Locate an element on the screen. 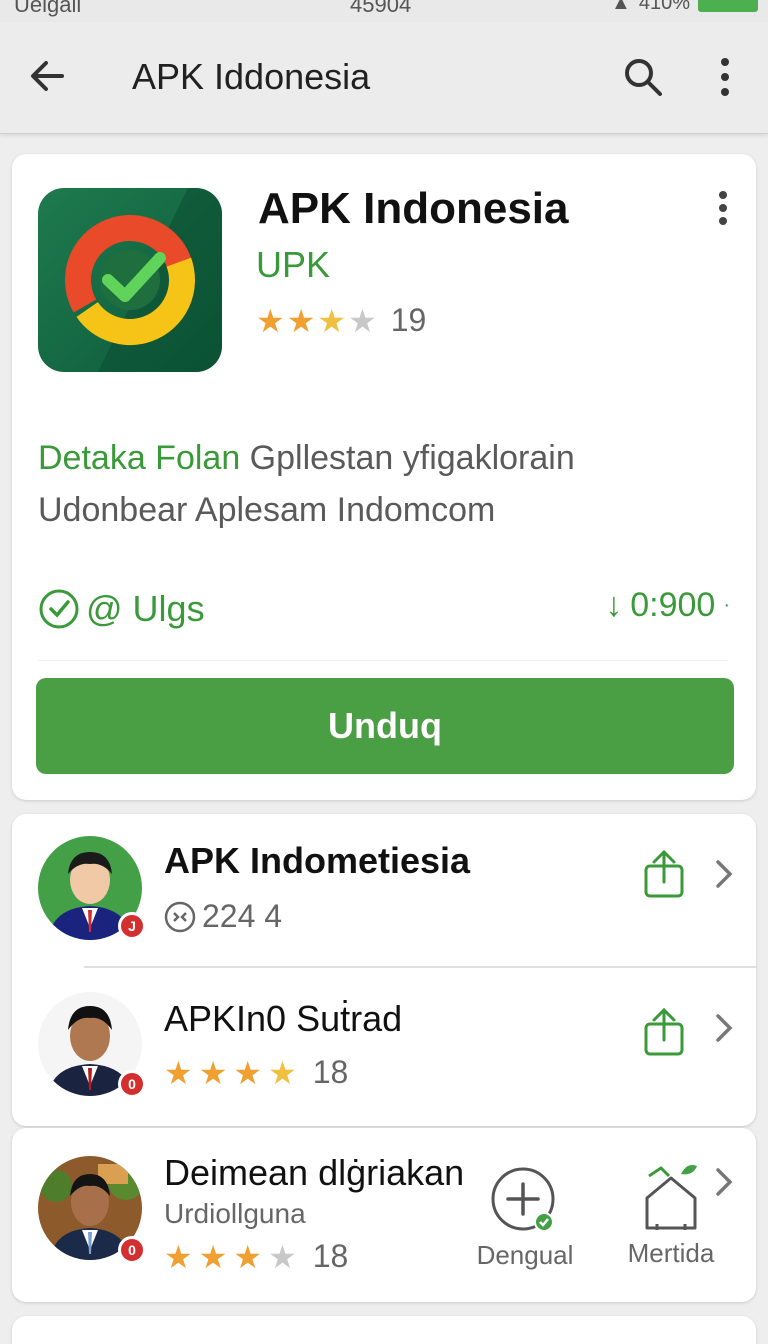 The image size is (768, 1344). verified-check-icon is located at coordinates (59, 609).